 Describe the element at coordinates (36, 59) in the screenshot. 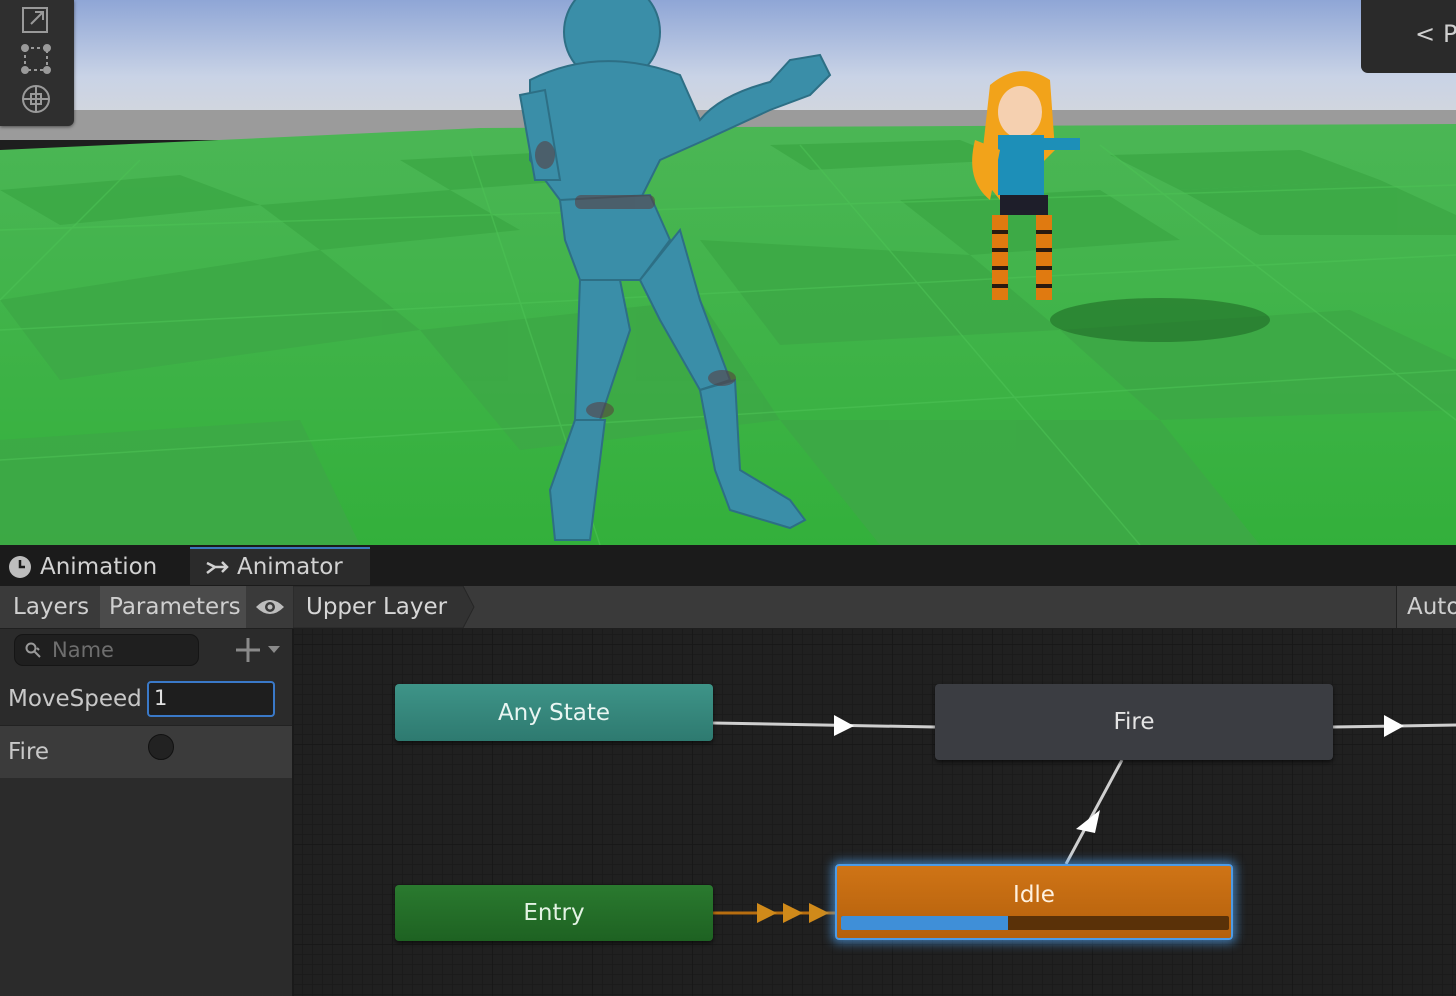

I see `rect-tool-icon` at that location.